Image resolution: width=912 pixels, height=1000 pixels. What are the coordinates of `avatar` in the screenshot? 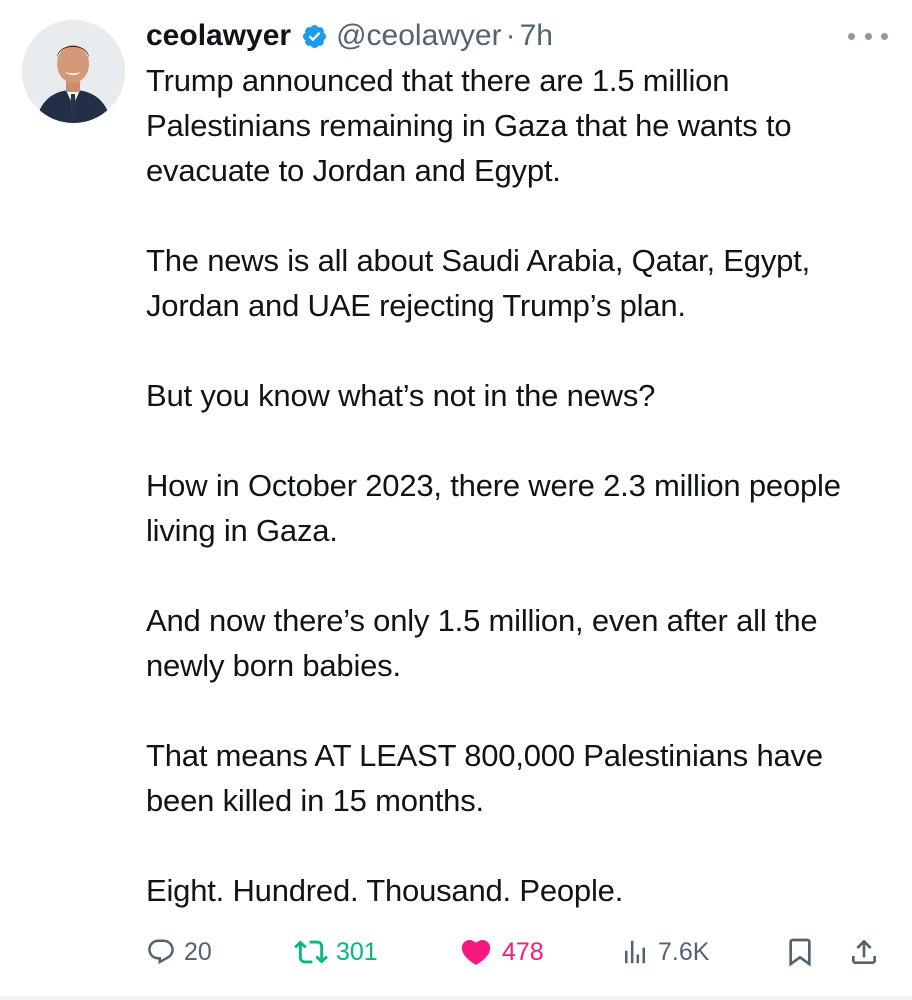 It's located at (73, 71).